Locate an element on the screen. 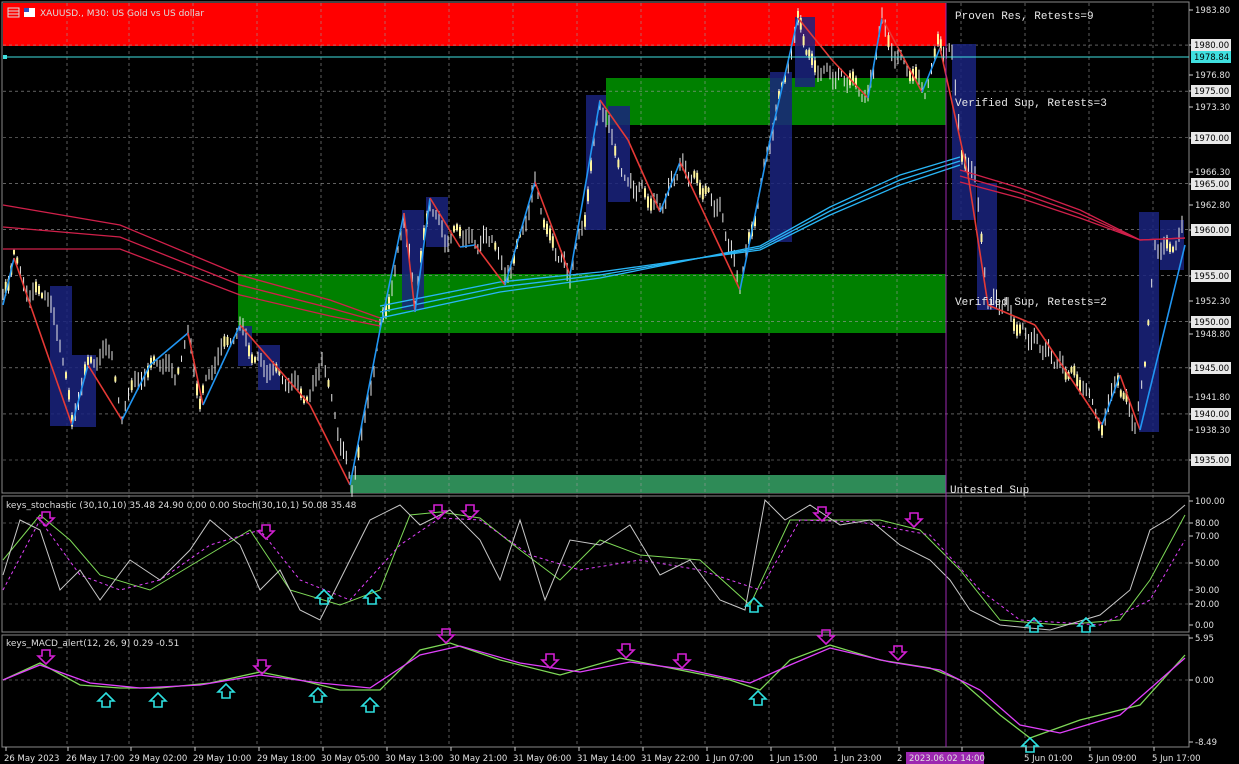 Image resolution: width=1239 pixels, height=764 pixels. stoch-tick-label: 20.00 is located at coordinates (1207, 605).